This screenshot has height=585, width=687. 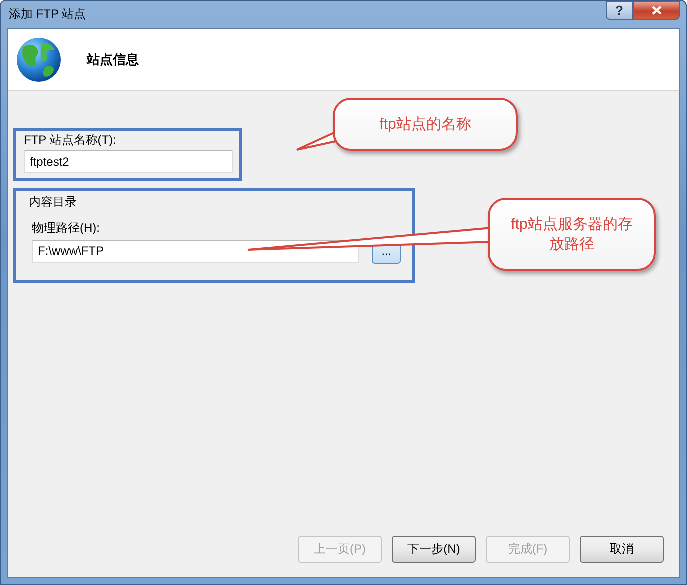 What do you see at coordinates (572, 234) in the screenshot?
I see `callout-text: ftp站点服务器的存放路径` at bounding box center [572, 234].